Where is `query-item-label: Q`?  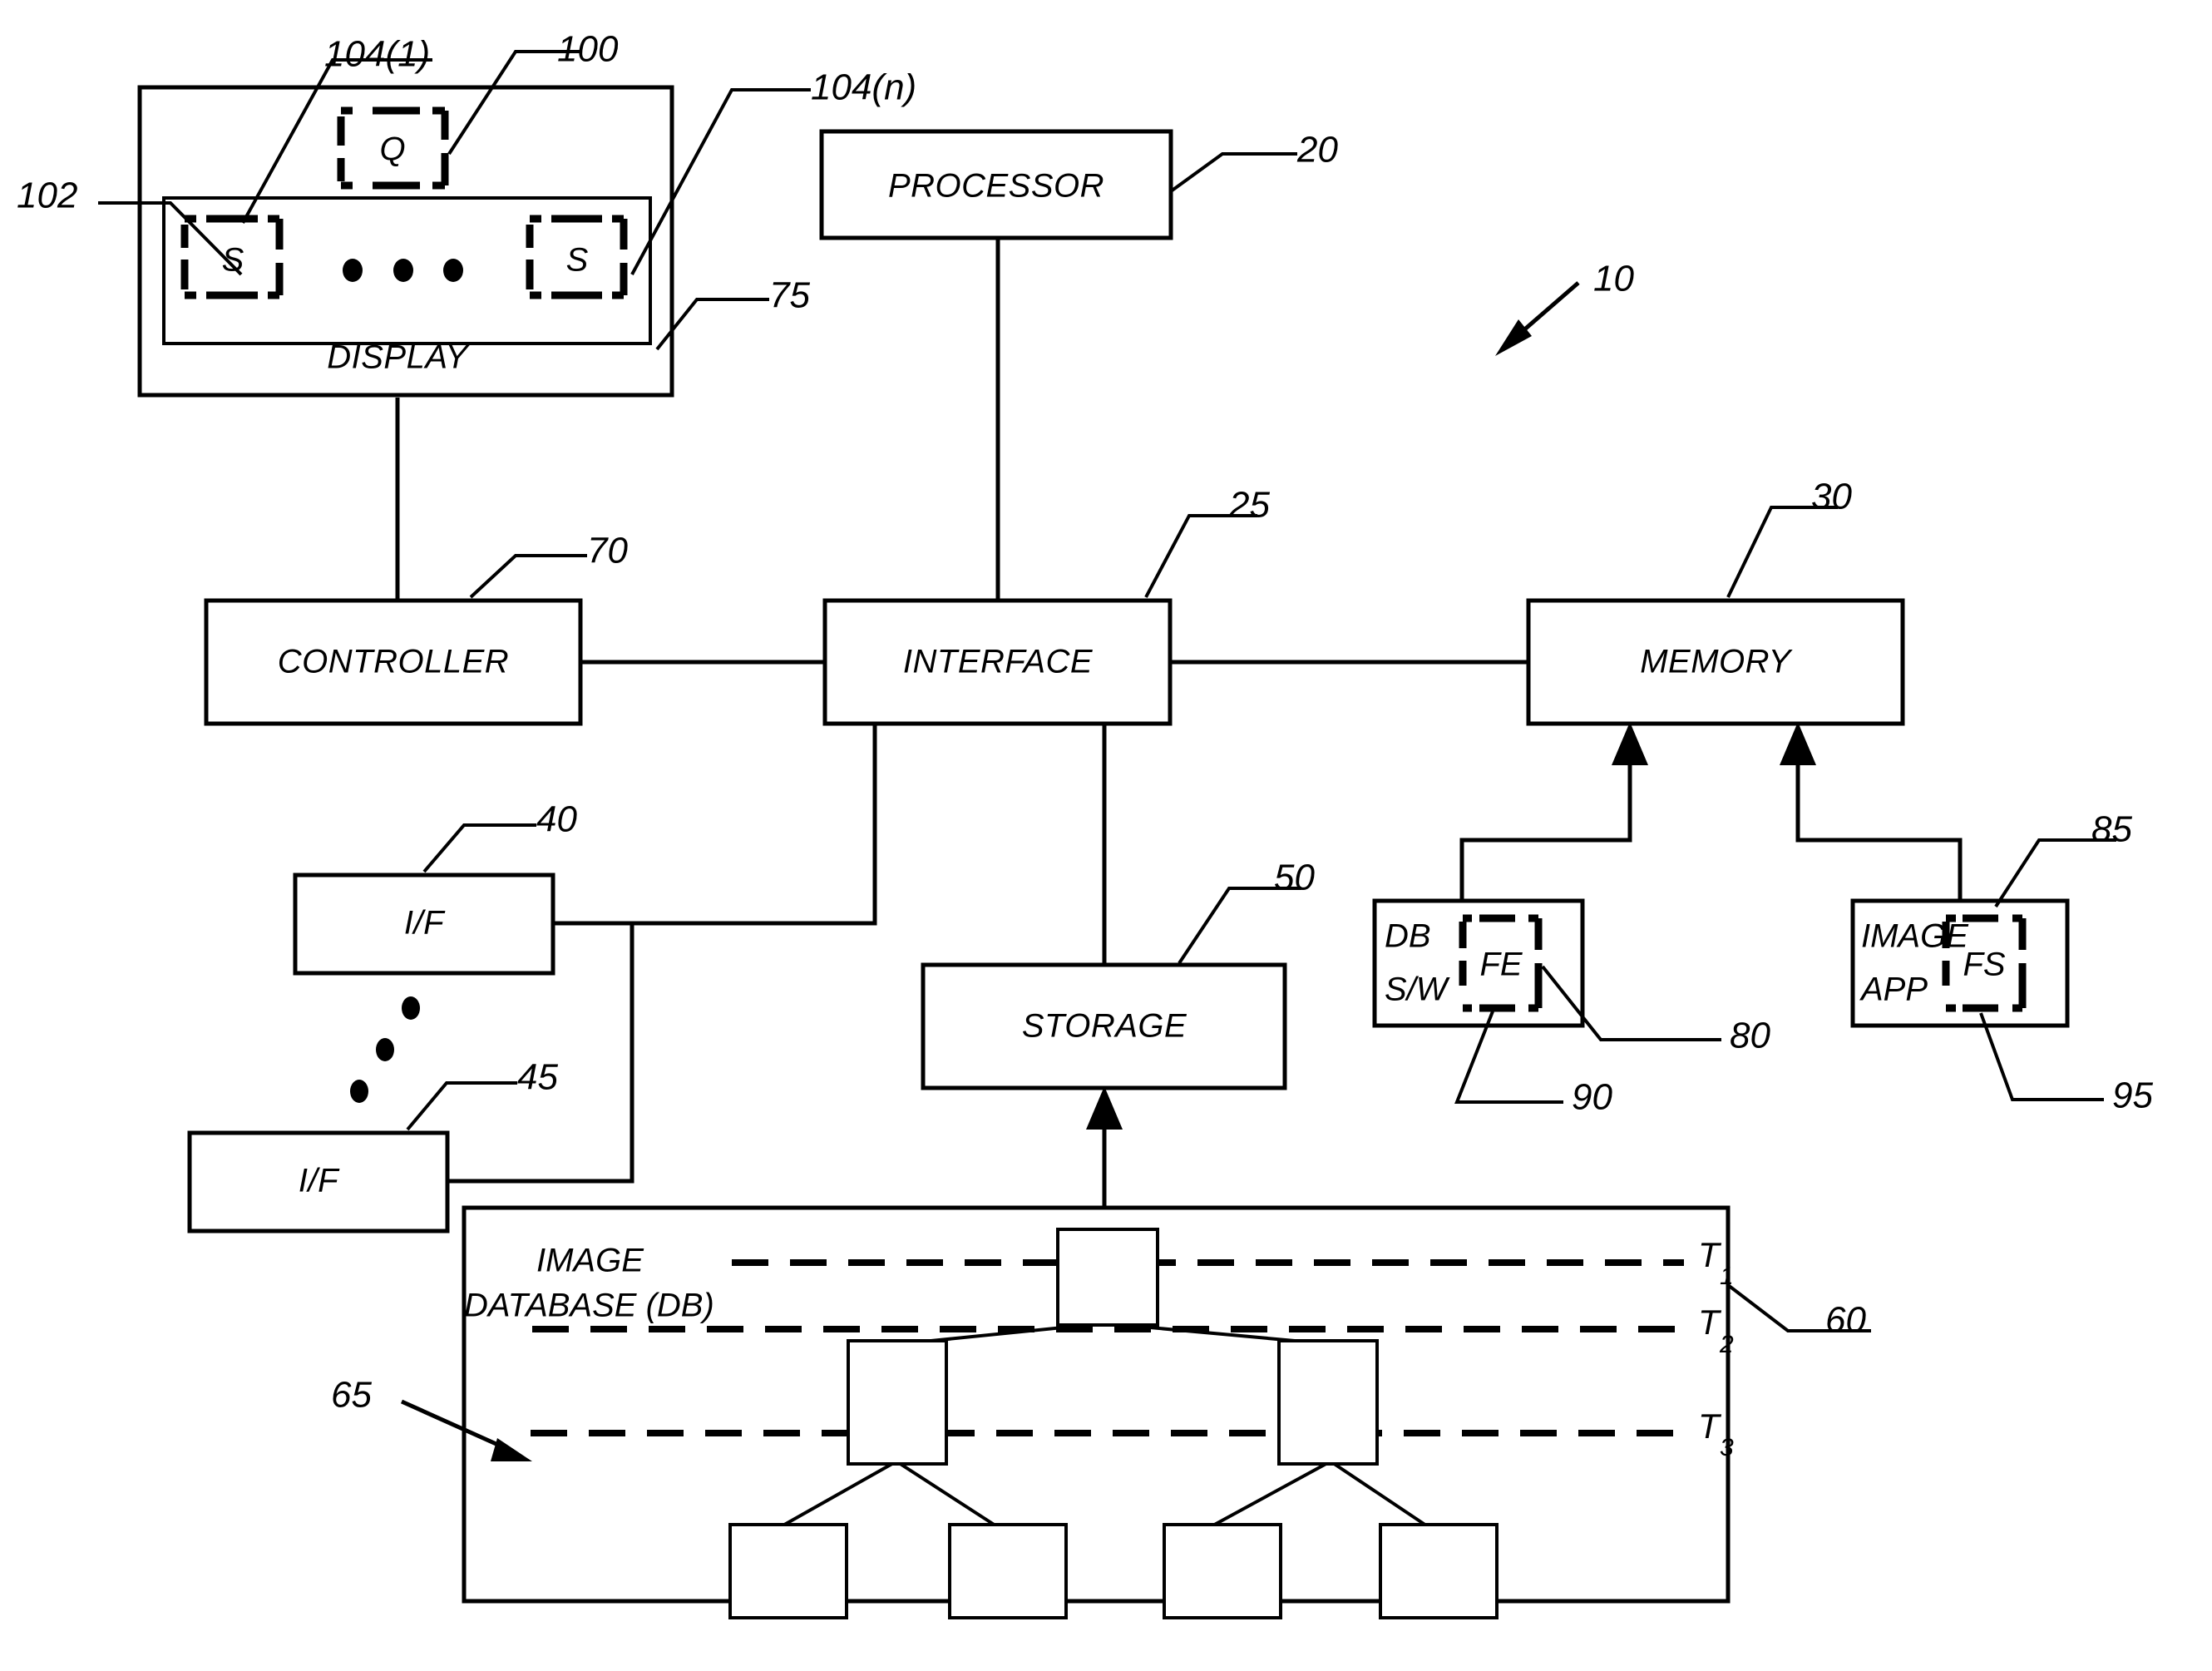
query-item-label: Q is located at coordinates (392, 149).